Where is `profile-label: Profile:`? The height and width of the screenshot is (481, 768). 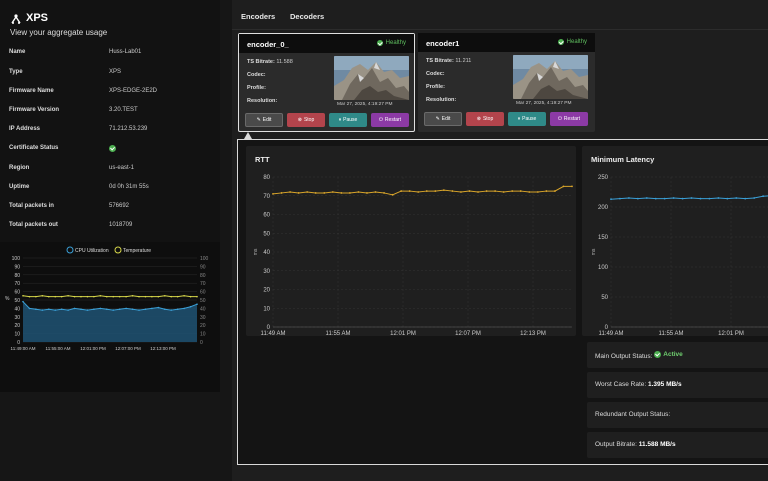 profile-label: Profile: is located at coordinates (435, 87).